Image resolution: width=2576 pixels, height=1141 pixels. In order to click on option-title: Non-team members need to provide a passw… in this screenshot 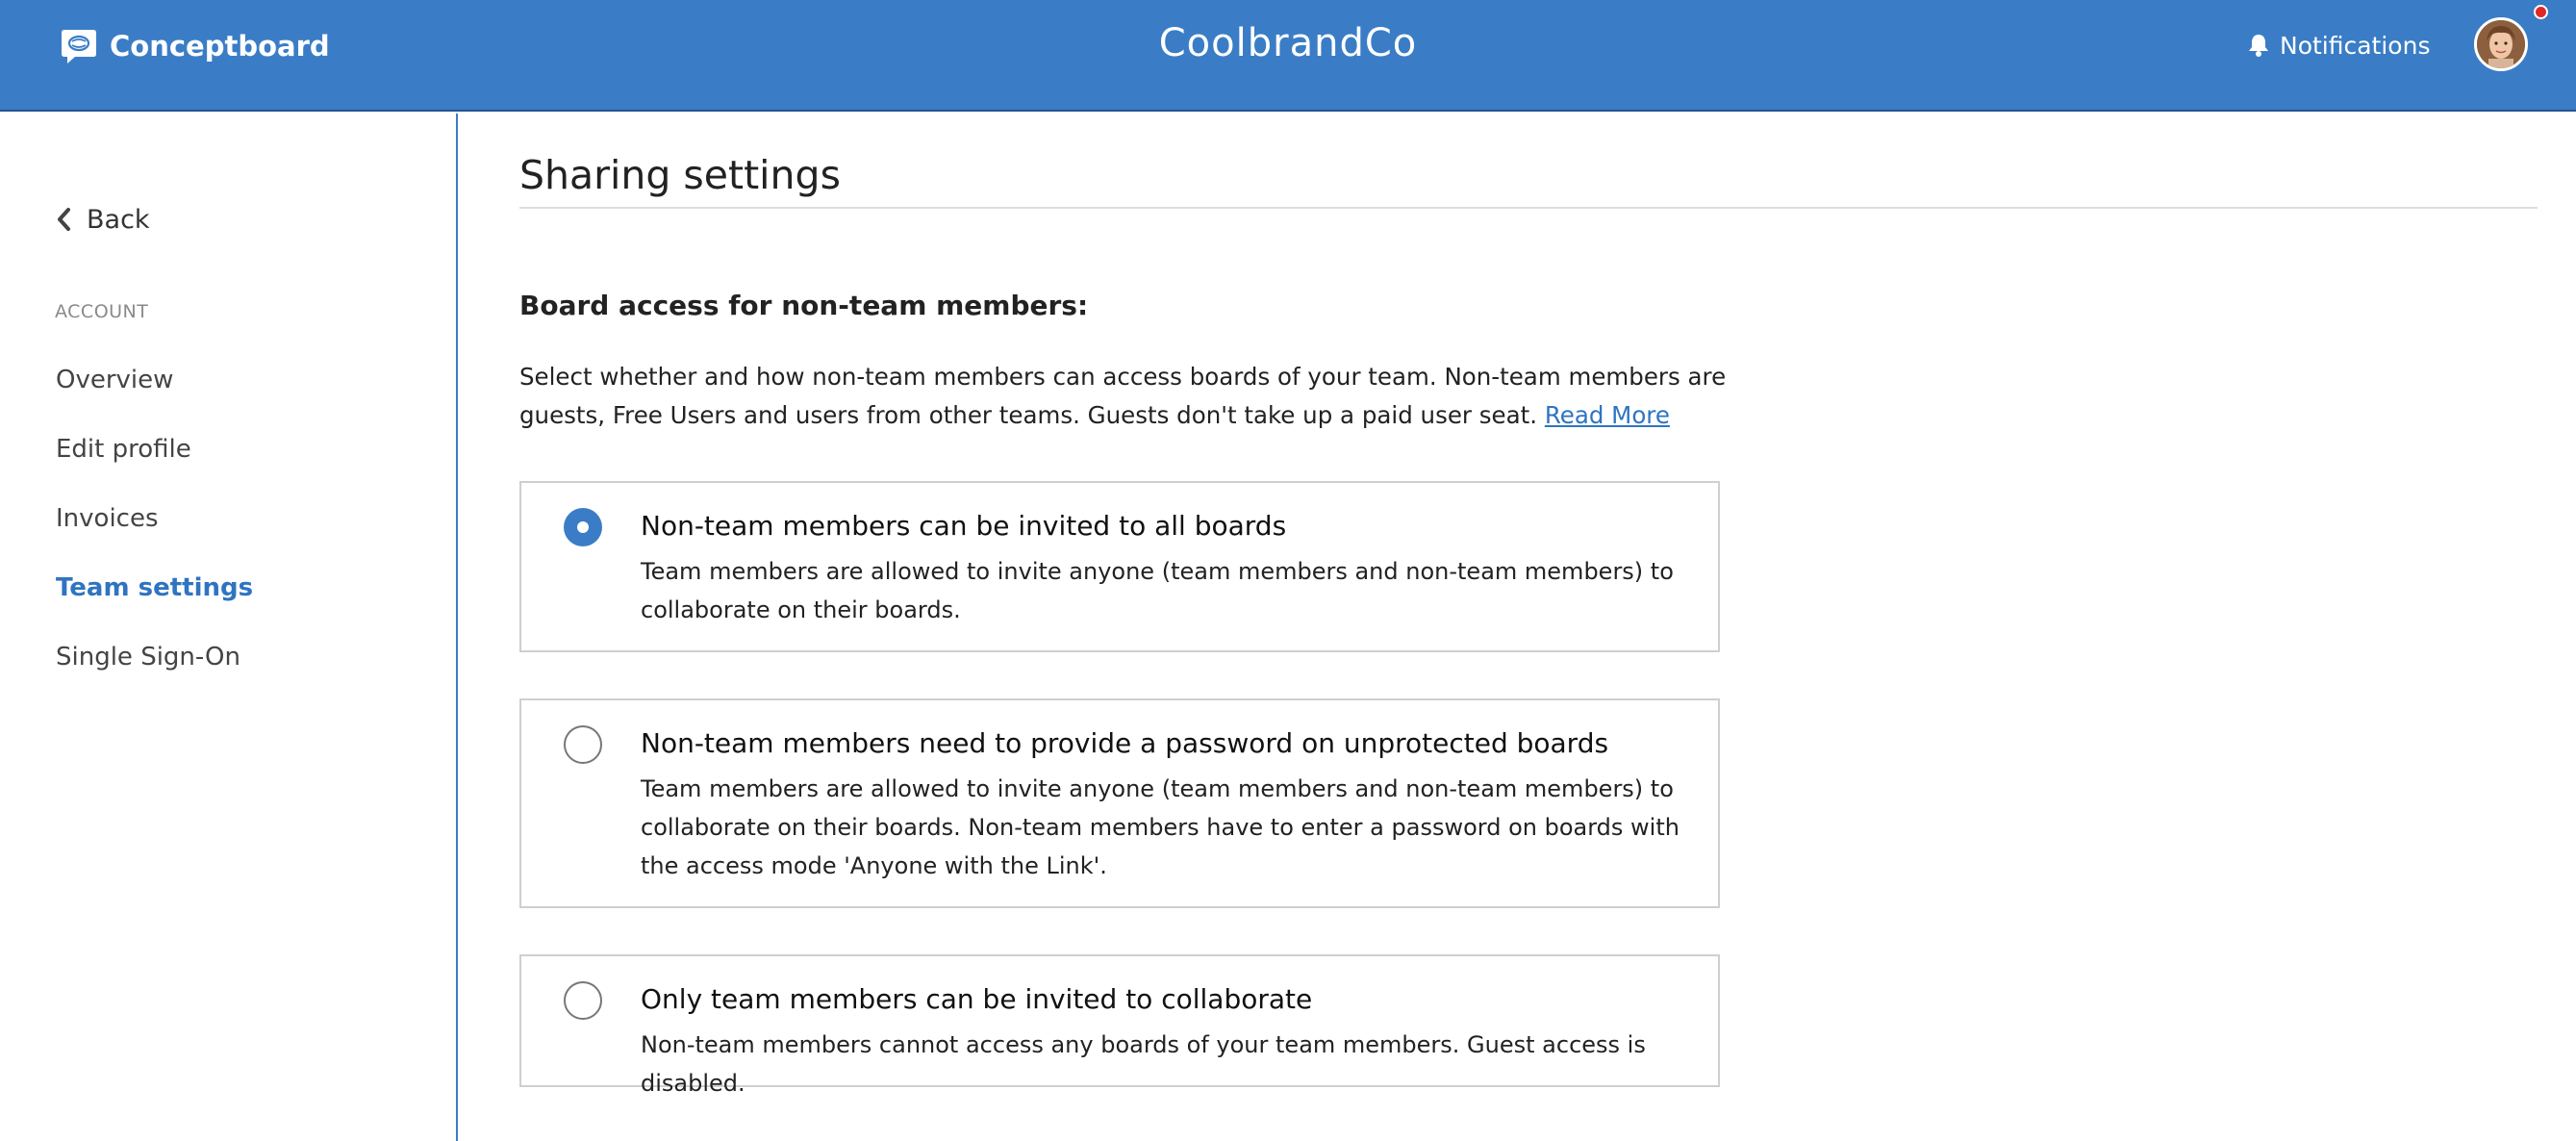, I will do `click(1125, 743)`.